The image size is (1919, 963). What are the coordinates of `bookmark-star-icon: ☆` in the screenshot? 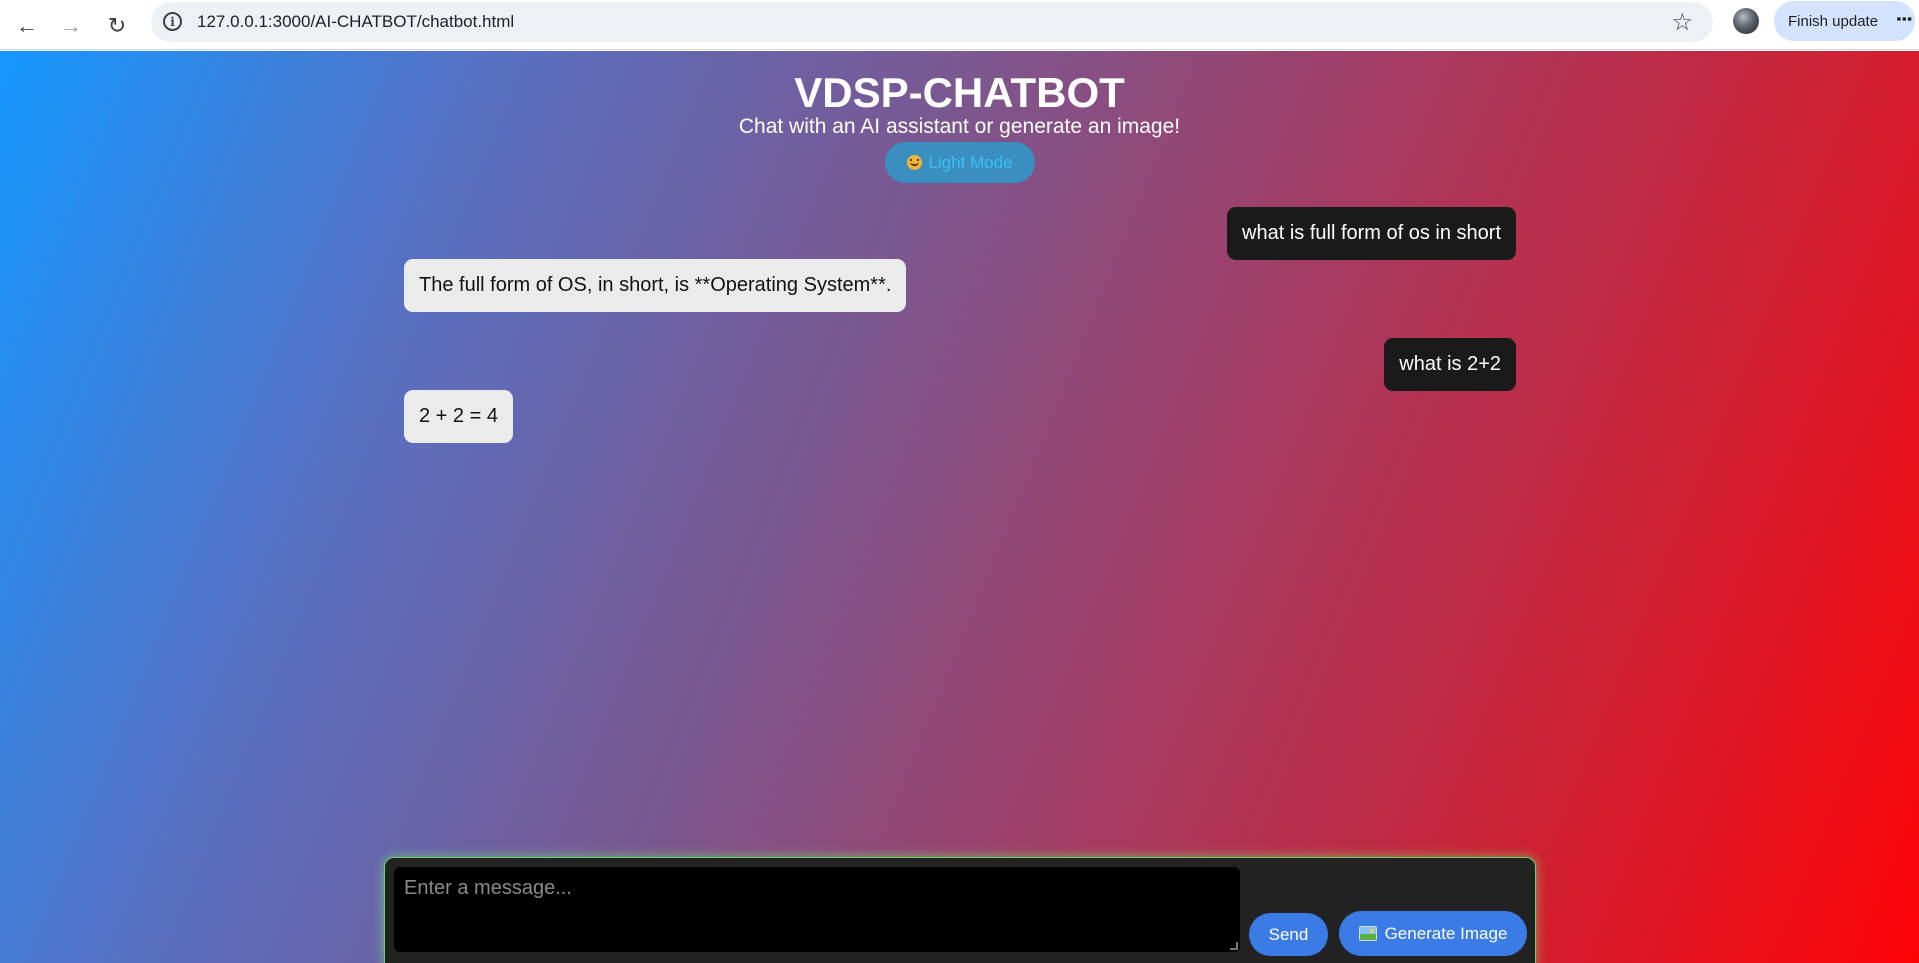 It's located at (1682, 22).